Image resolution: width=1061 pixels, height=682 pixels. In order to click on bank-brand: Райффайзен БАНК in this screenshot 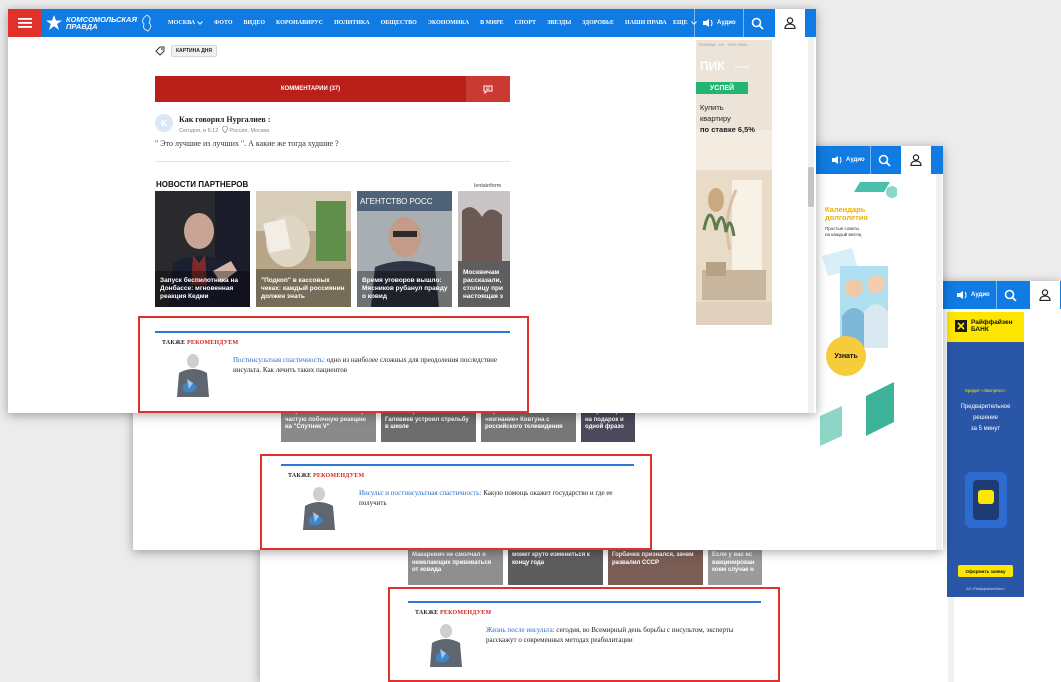, I will do `click(992, 326)`.